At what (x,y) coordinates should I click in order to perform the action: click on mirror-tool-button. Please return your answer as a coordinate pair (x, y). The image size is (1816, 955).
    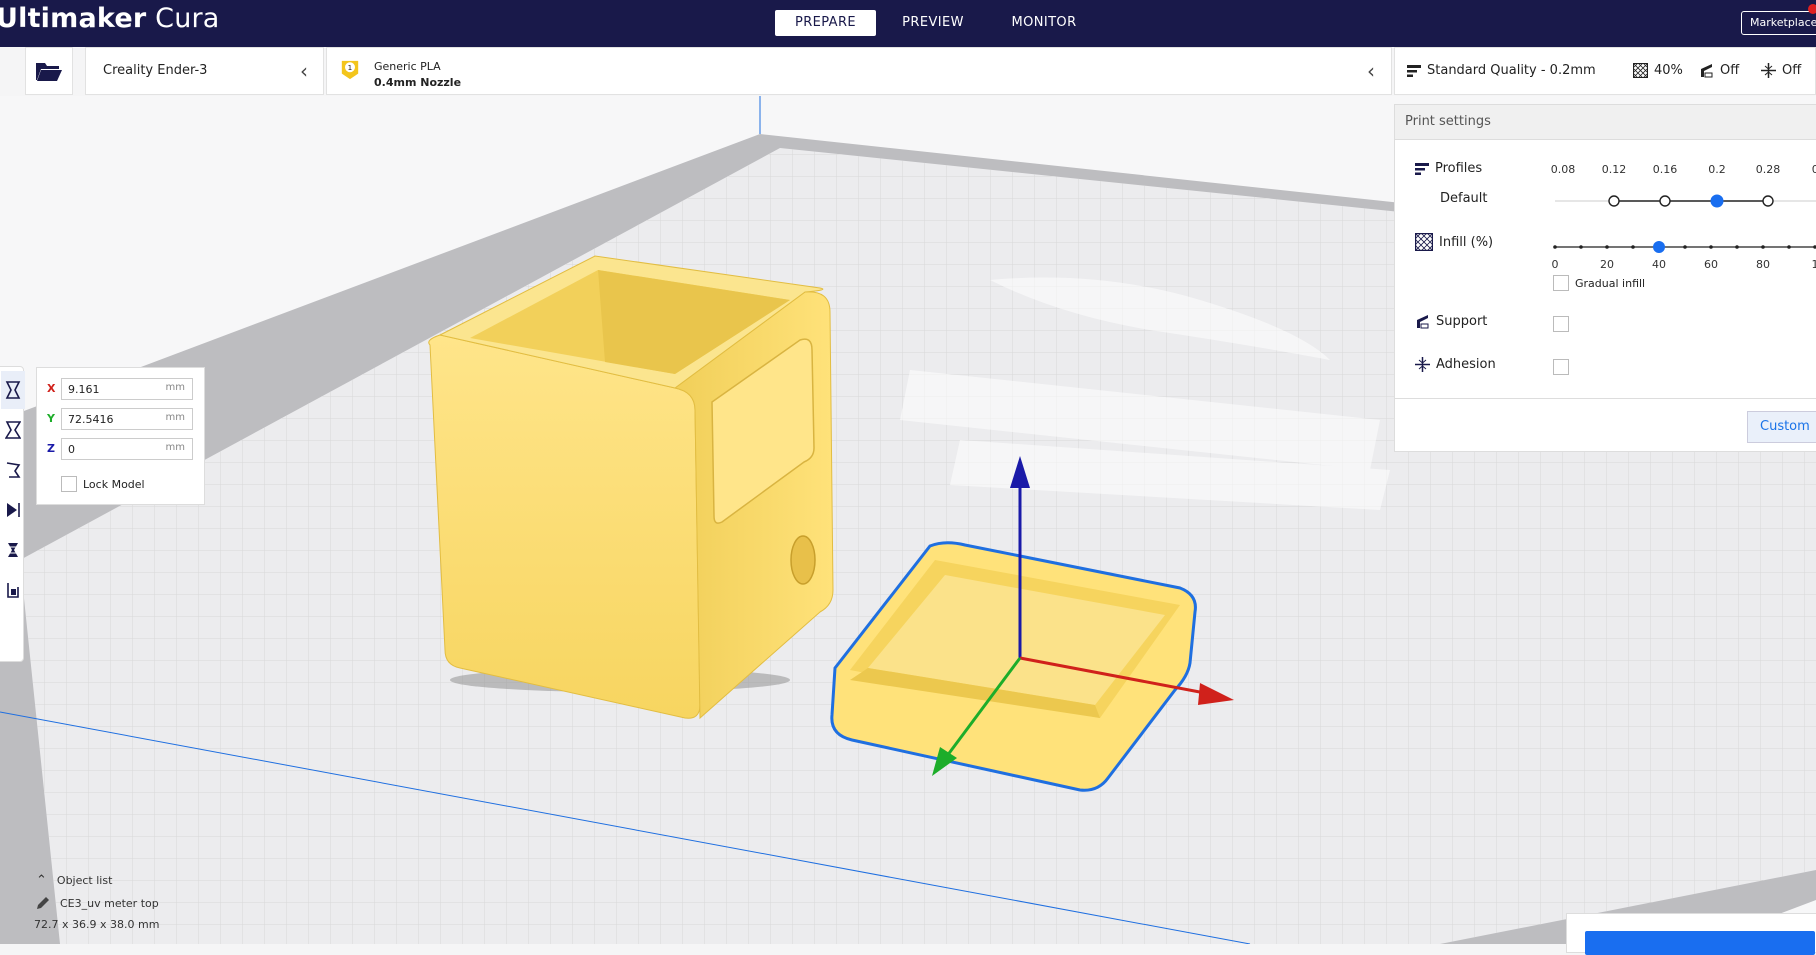
    Looking at the image, I should click on (13, 510).